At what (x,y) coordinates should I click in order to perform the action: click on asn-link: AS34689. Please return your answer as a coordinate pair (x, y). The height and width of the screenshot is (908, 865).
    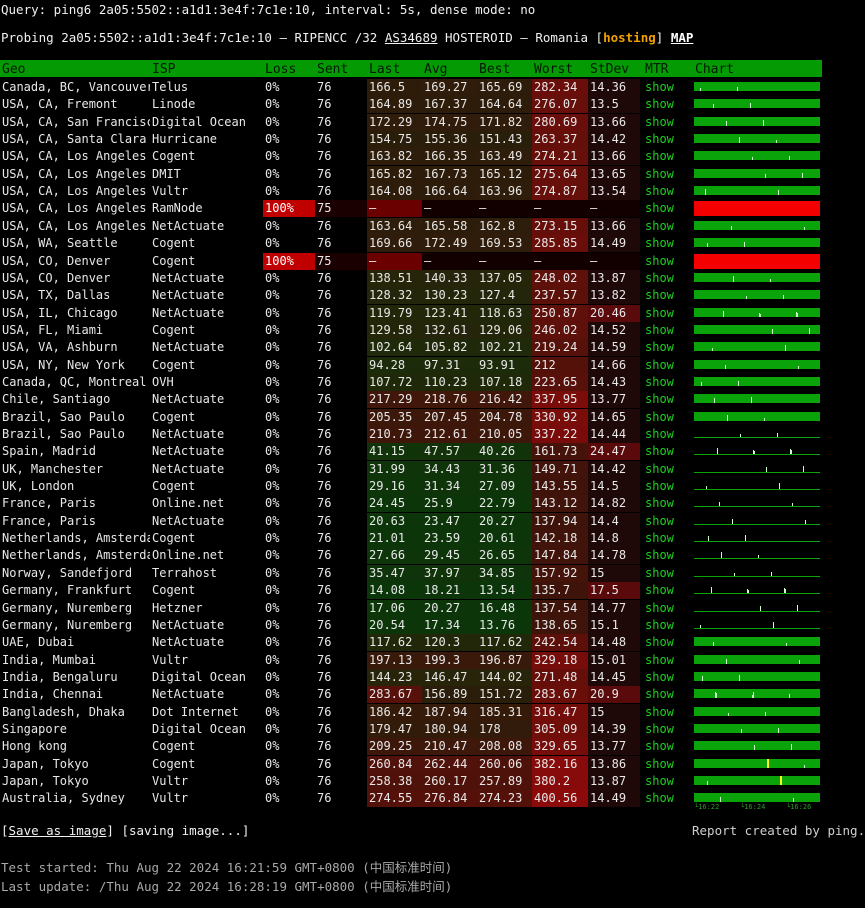
    Looking at the image, I should click on (411, 37).